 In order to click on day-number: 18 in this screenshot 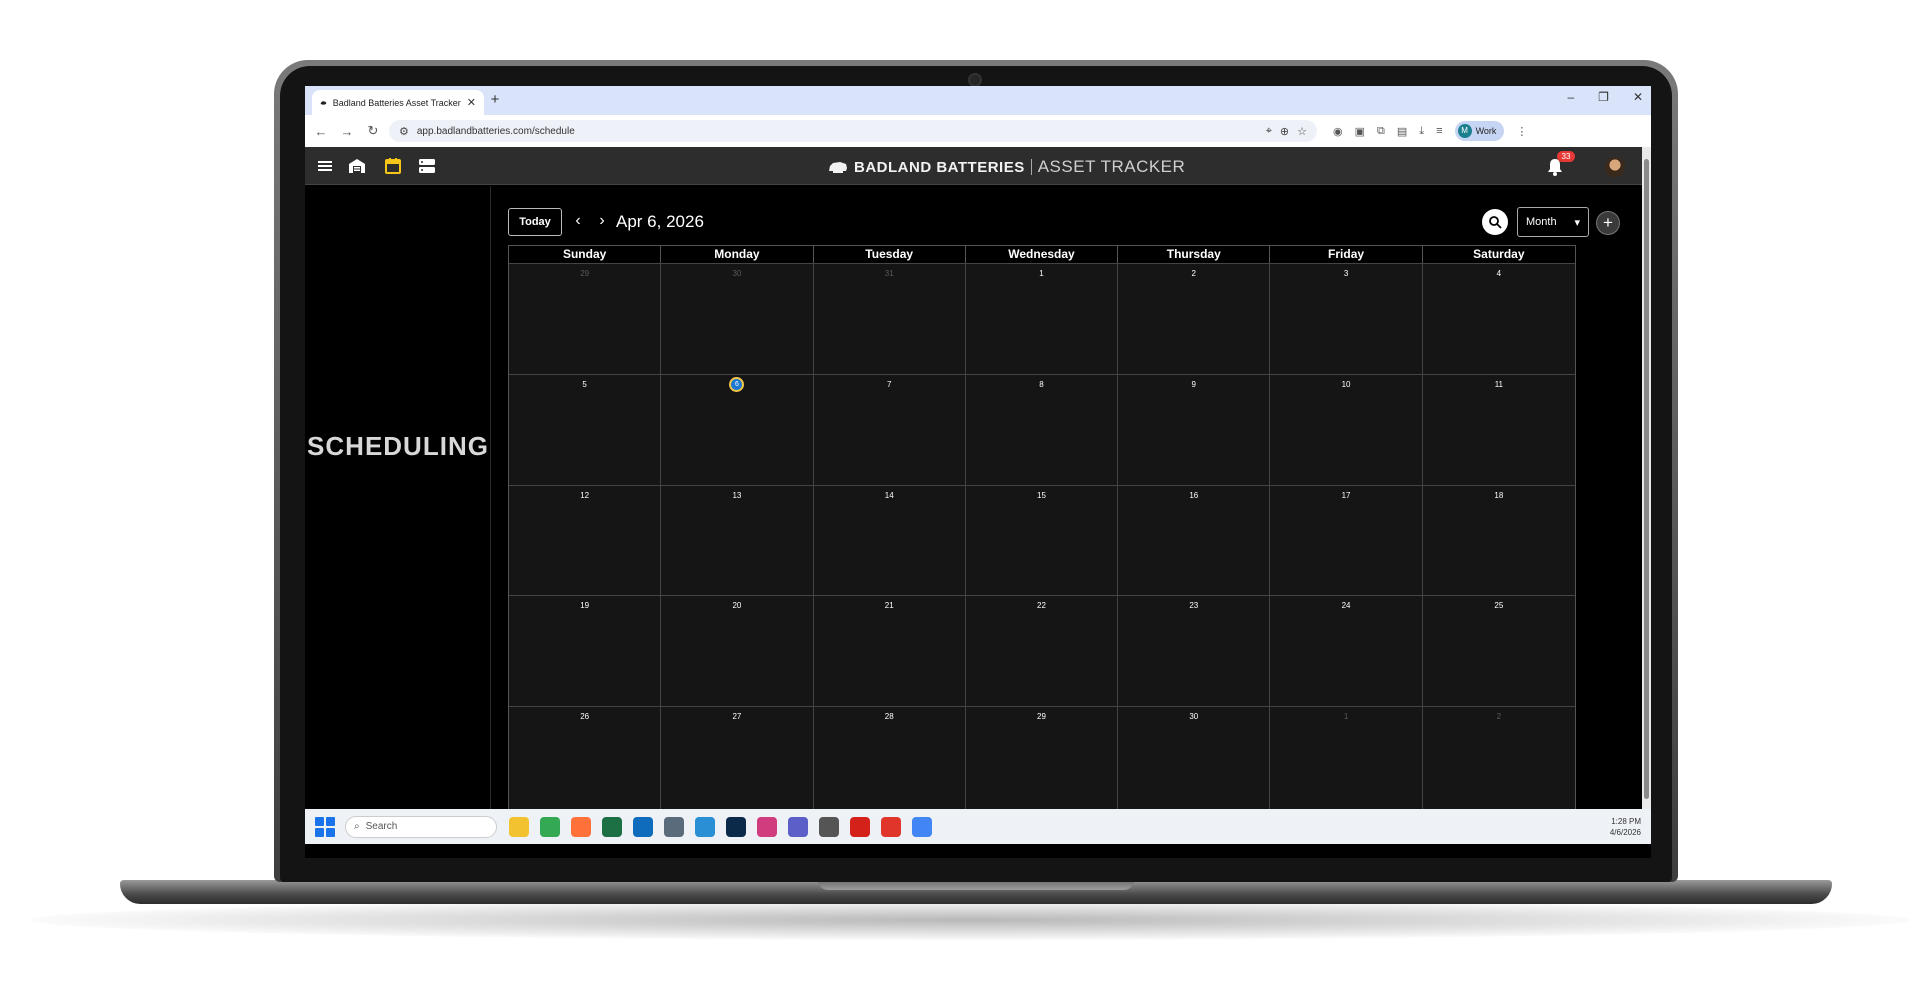, I will do `click(1499, 496)`.